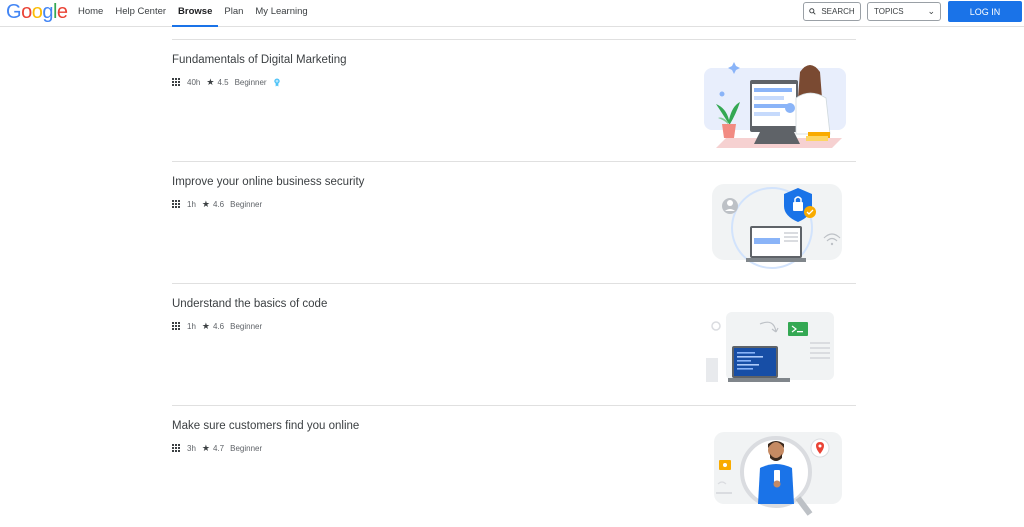  What do you see at coordinates (233, 13) in the screenshot?
I see `nav-plan: Plan` at bounding box center [233, 13].